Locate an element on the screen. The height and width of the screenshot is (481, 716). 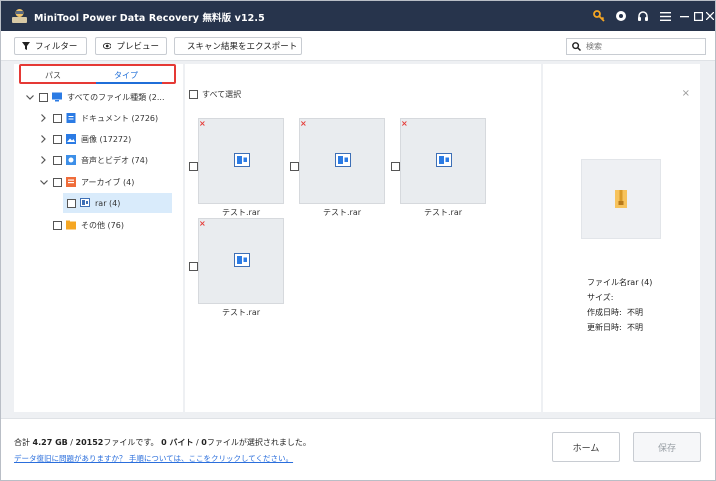
tree-item-label: ドキュメント (2726) is located at coordinates (120, 118).